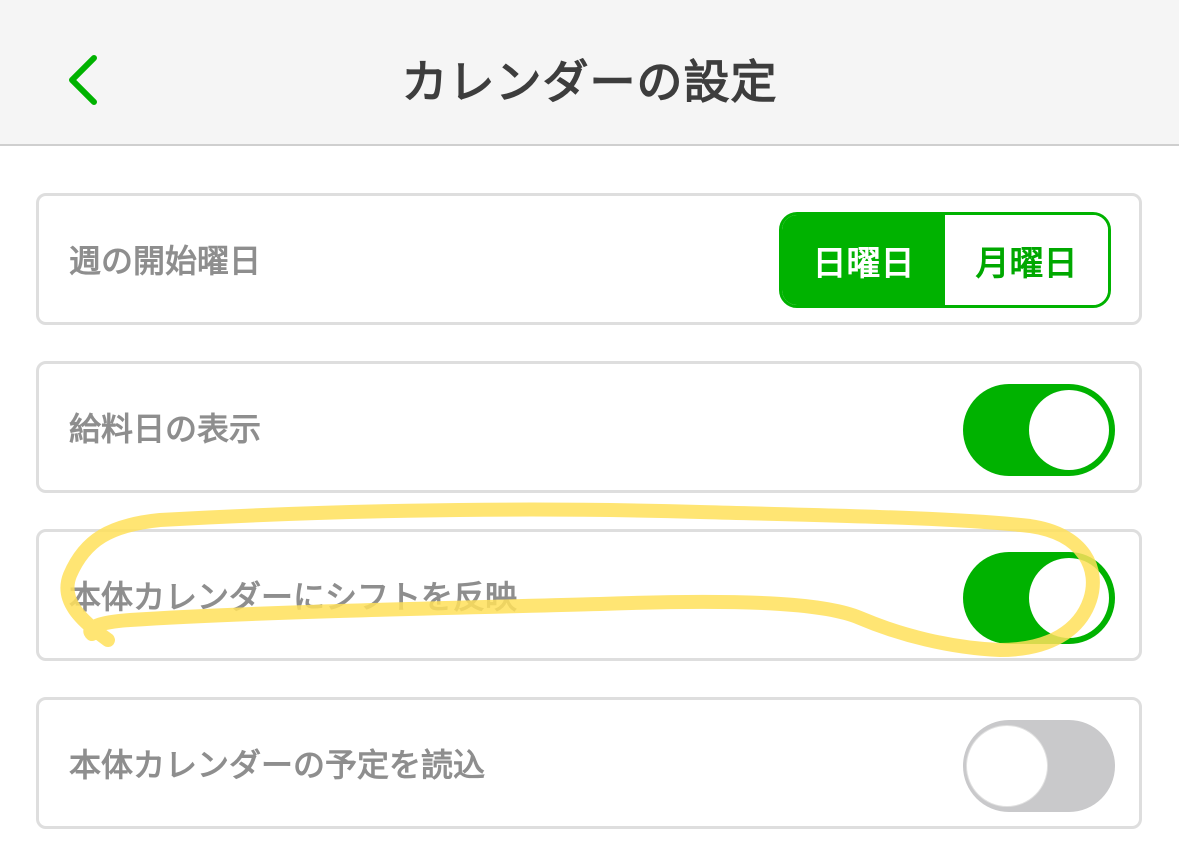 The image size is (1179, 864). Describe the element at coordinates (589, 595) in the screenshot. I see `setting-row-reflect-shift: 本体カレンダーにシフトを反映` at that location.